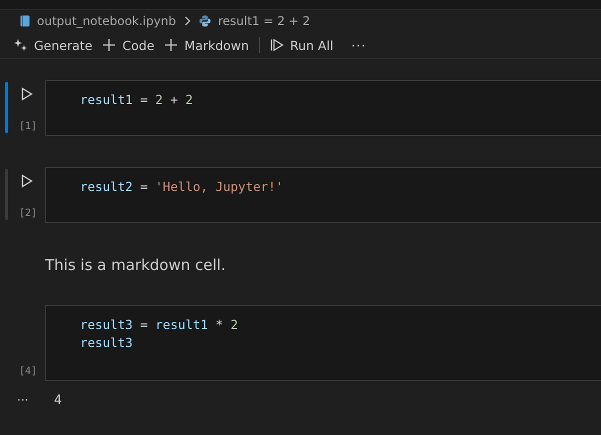 Image resolution: width=601 pixels, height=435 pixels. I want to click on run-all-icon, so click(277, 45).